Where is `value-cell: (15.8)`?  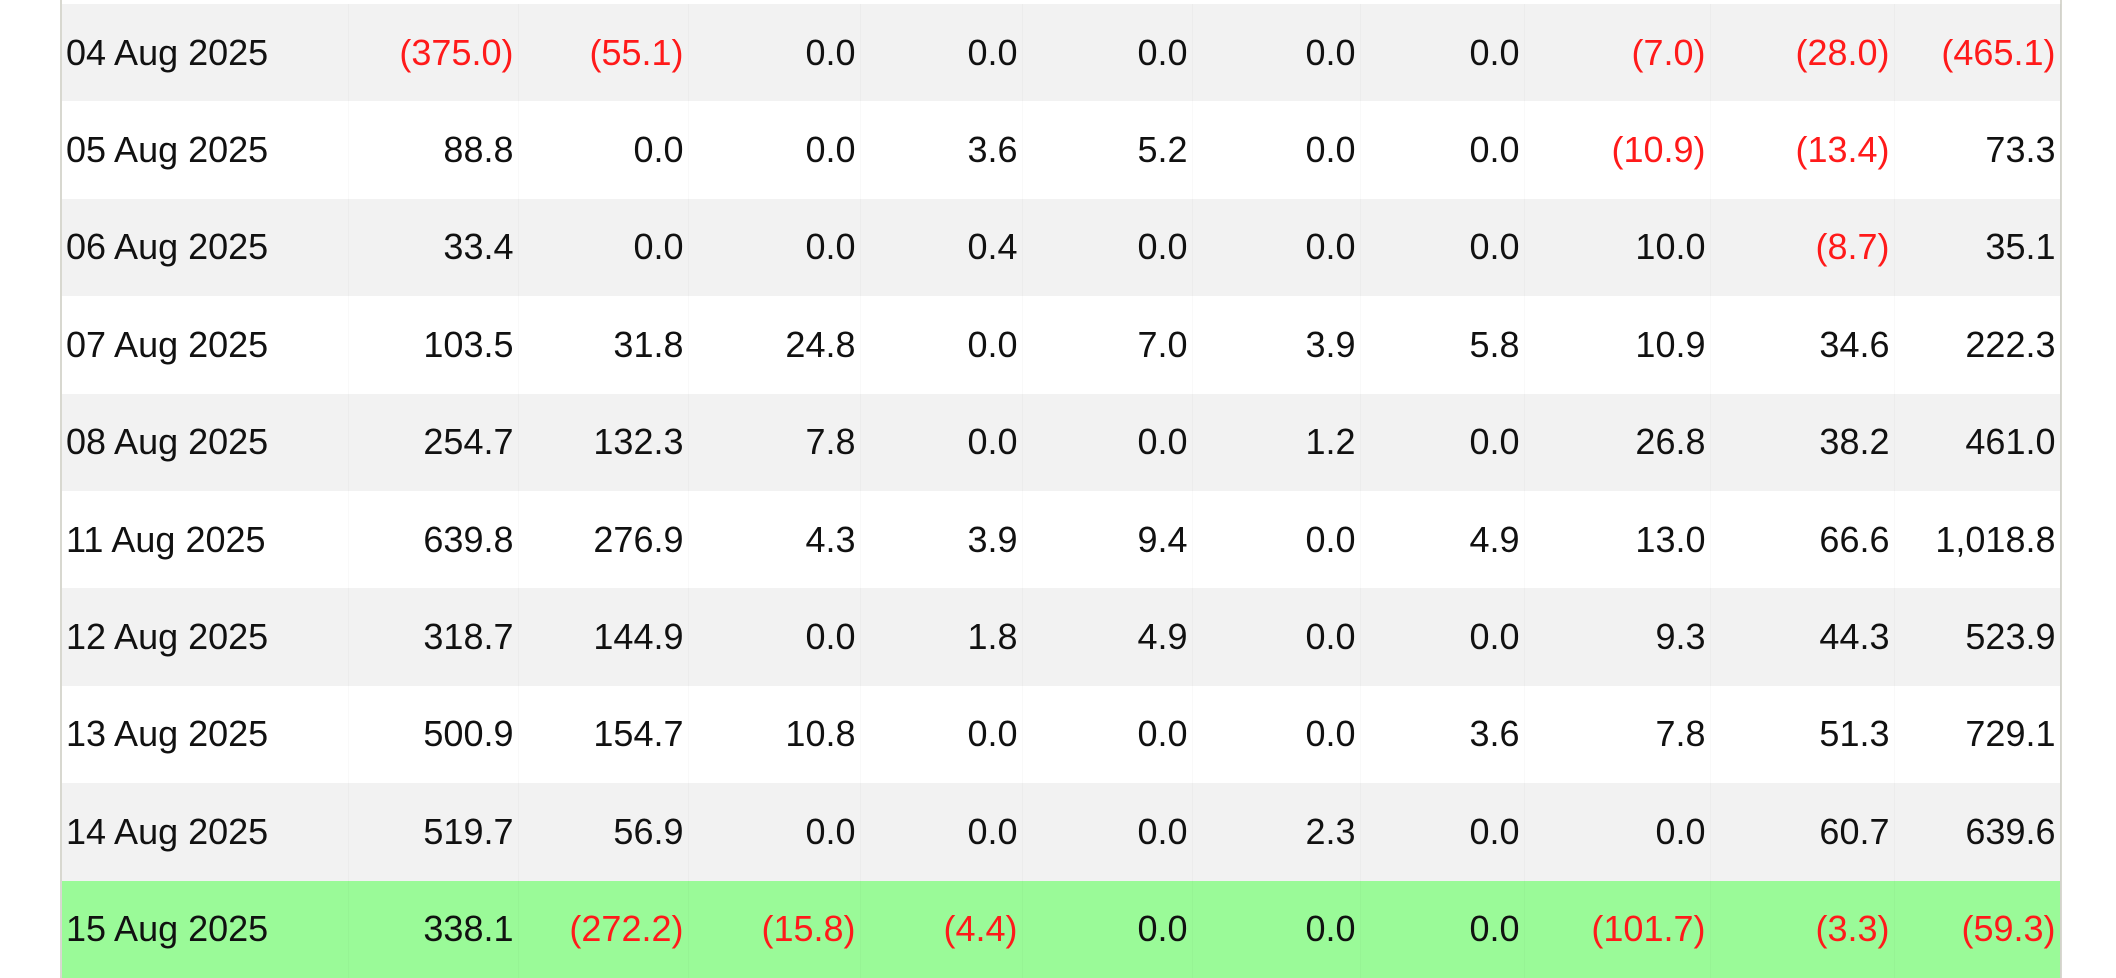 value-cell: (15.8) is located at coordinates (774, 929).